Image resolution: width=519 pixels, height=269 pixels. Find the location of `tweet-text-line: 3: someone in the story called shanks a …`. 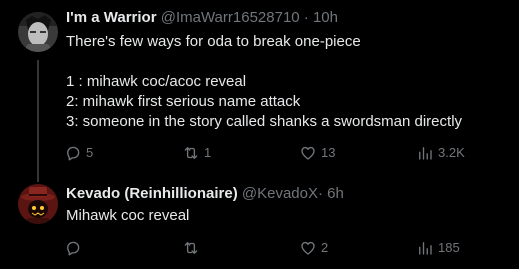

tweet-text-line: 3: someone in the story called shanks a … is located at coordinates (264, 121).